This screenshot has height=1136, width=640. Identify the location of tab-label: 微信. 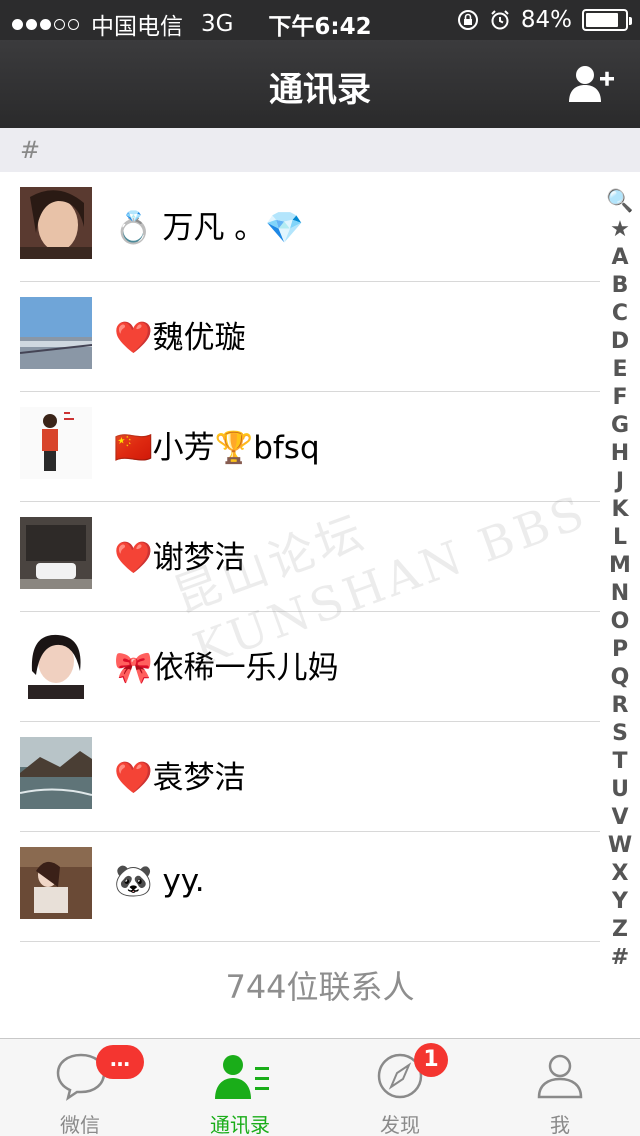
(80, 1124).